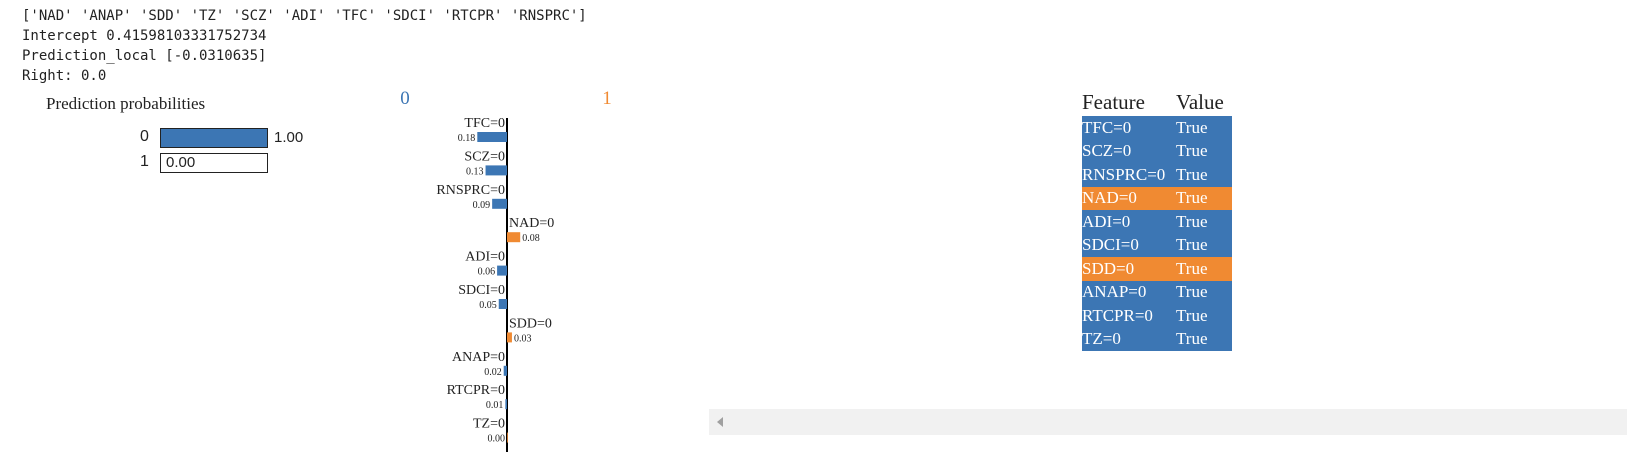 Image resolution: width=1627 pixels, height=468 pixels. I want to click on feature-cell: TFC=0, so click(1107, 127).